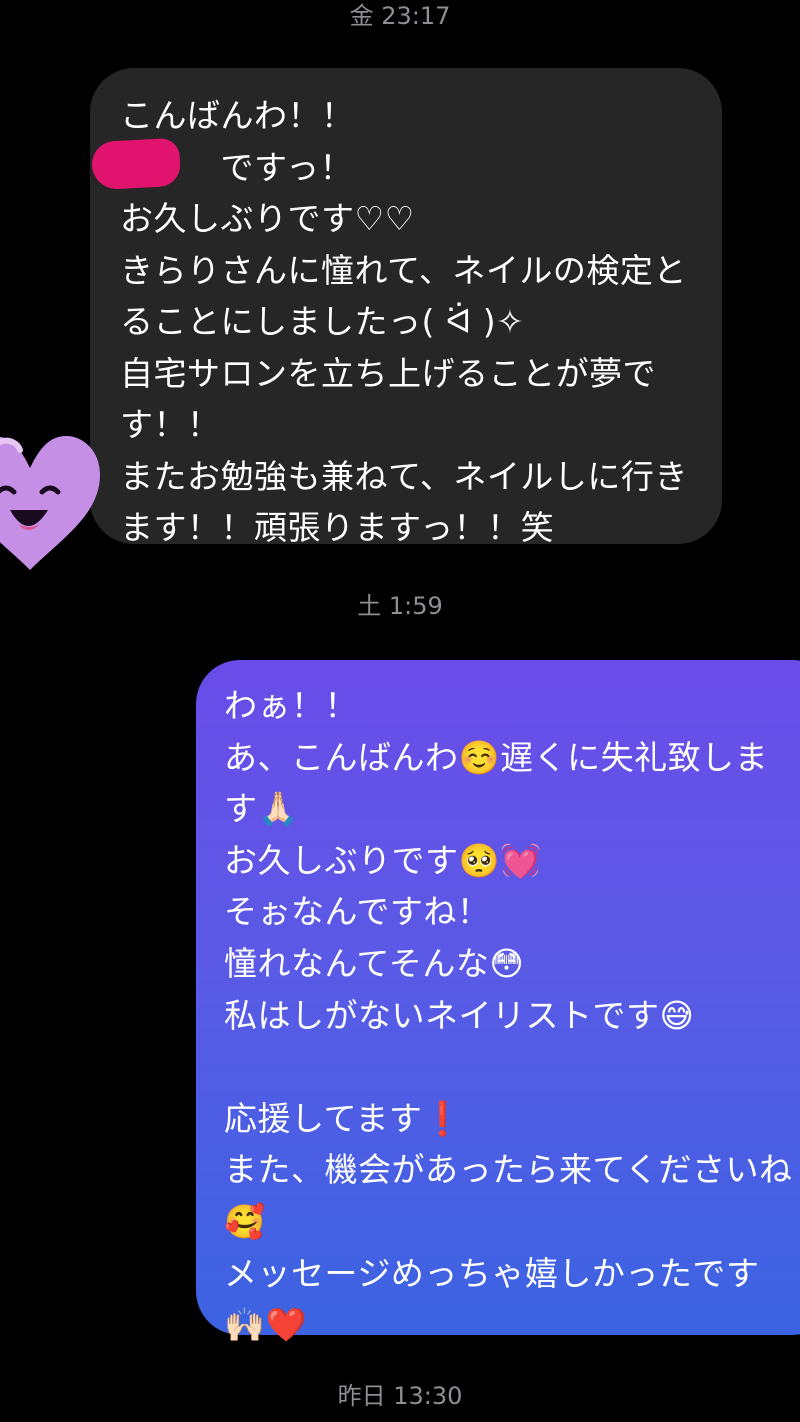 The image size is (800, 1422). What do you see at coordinates (404, 476) in the screenshot?
I see `message-line: またお勉強も兼ねて、ネイルしに行き` at bounding box center [404, 476].